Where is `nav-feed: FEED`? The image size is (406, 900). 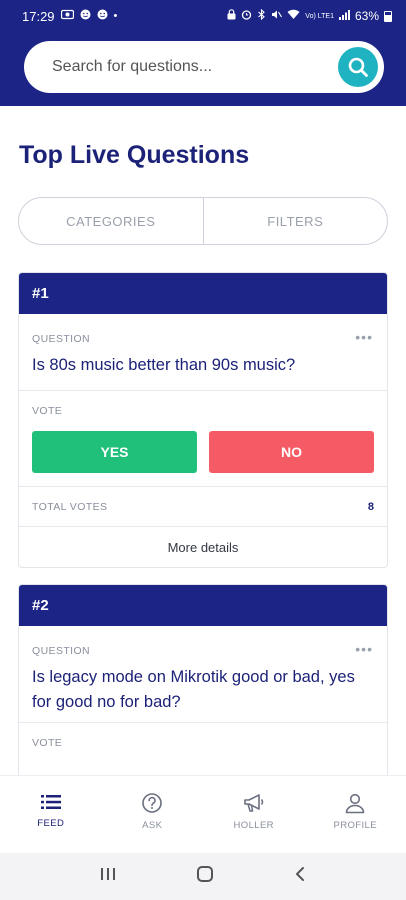 nav-feed: FEED is located at coordinates (51, 814).